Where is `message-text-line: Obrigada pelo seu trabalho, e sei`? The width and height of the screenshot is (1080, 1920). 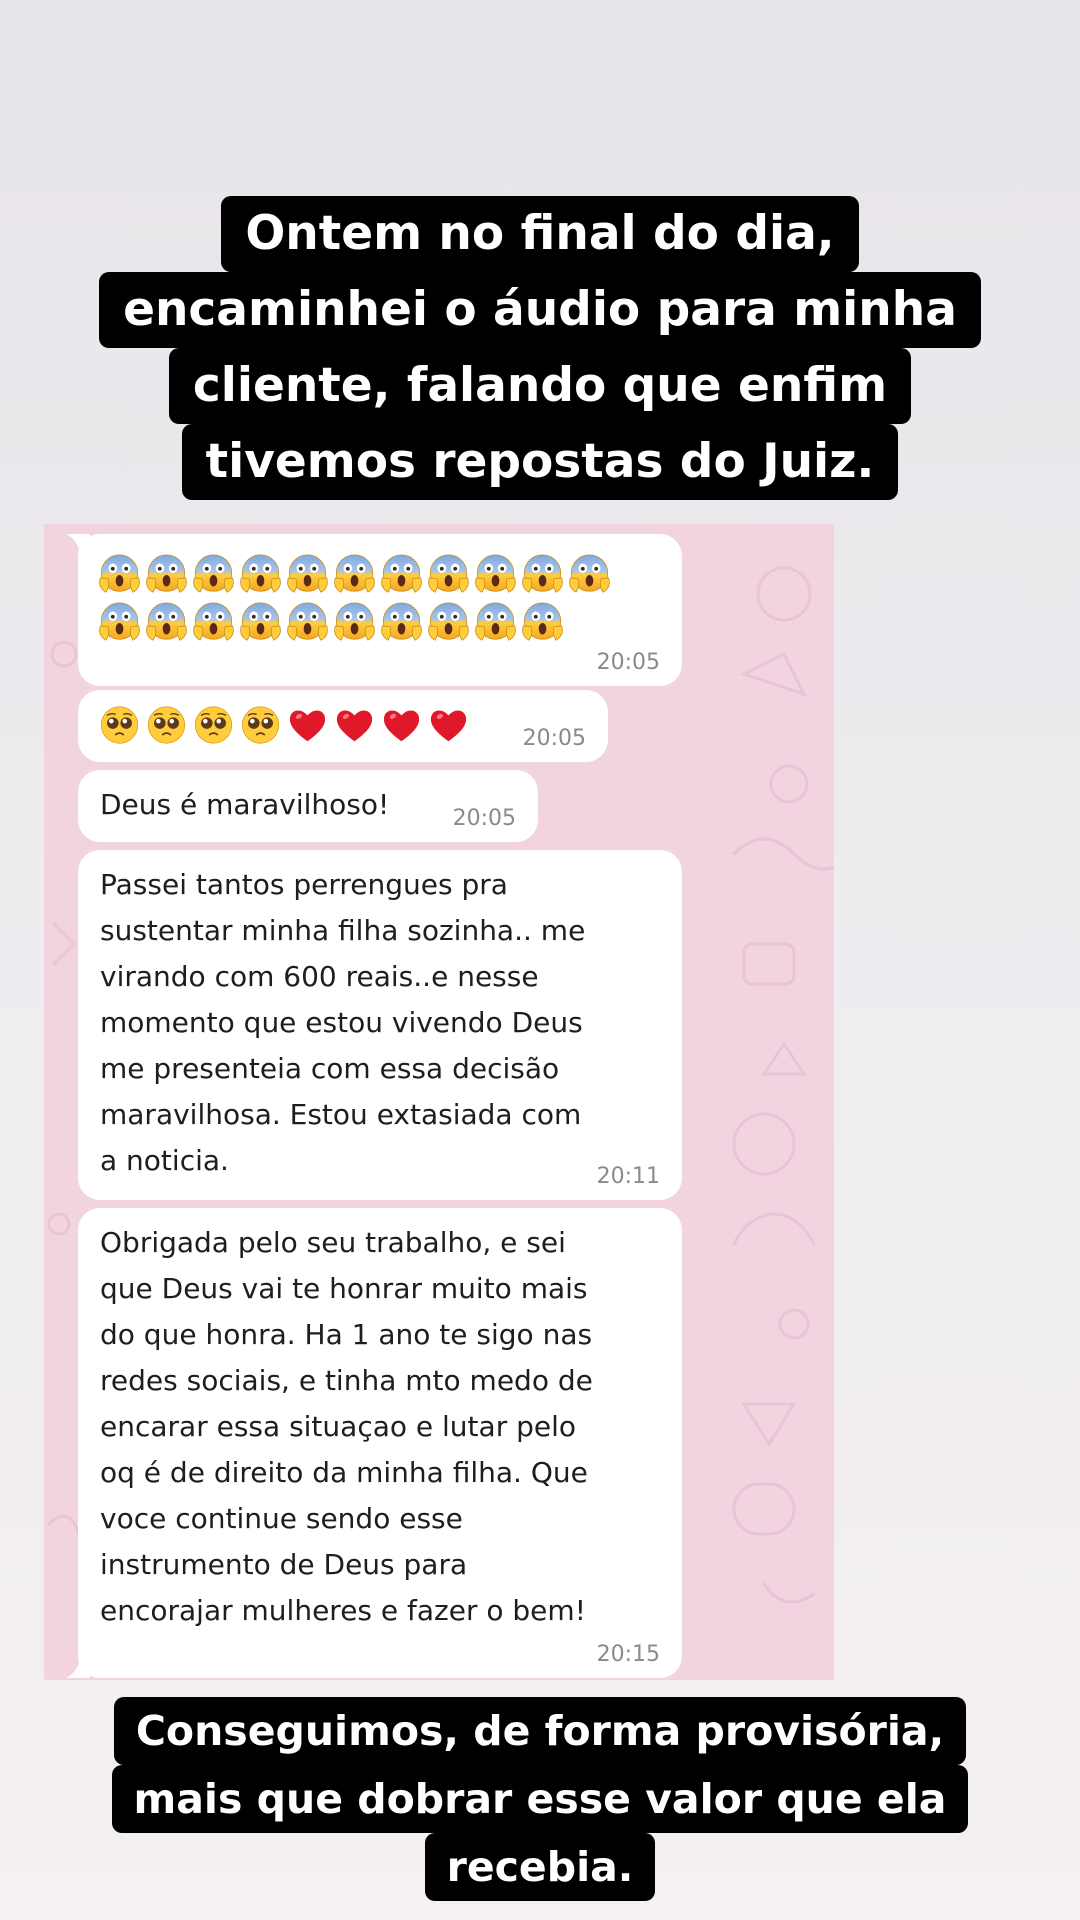 message-text-line: Obrigada pelo seu trabalho, e sei is located at coordinates (333, 1242).